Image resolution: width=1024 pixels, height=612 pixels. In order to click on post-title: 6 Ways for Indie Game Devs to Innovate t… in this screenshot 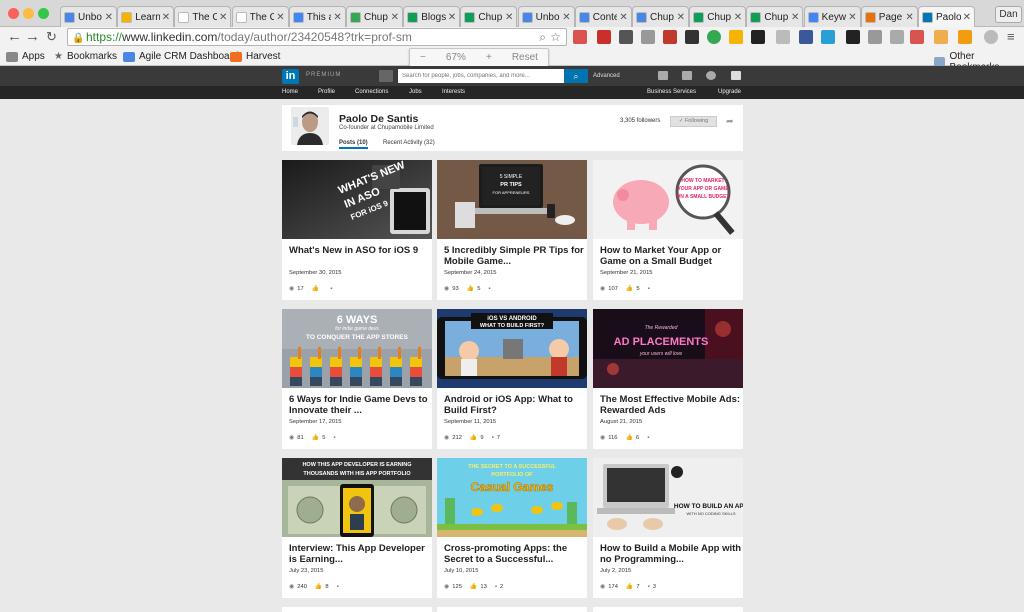, I will do `click(360, 405)`.